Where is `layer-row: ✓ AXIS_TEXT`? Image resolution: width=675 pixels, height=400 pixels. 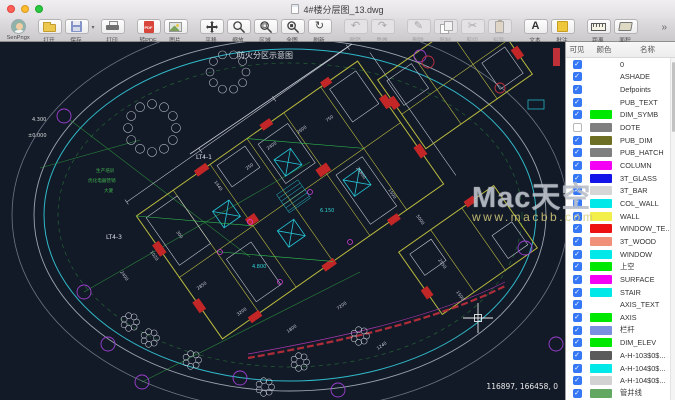 layer-row: ✓ AXIS_TEXT is located at coordinates (618, 304).